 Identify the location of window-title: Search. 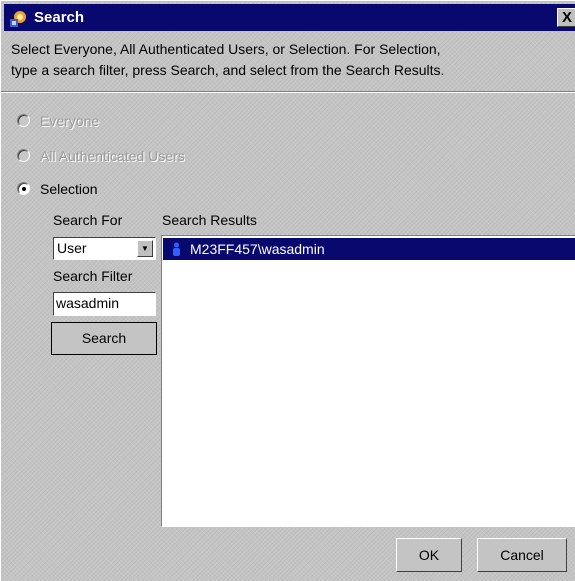
(59, 17).